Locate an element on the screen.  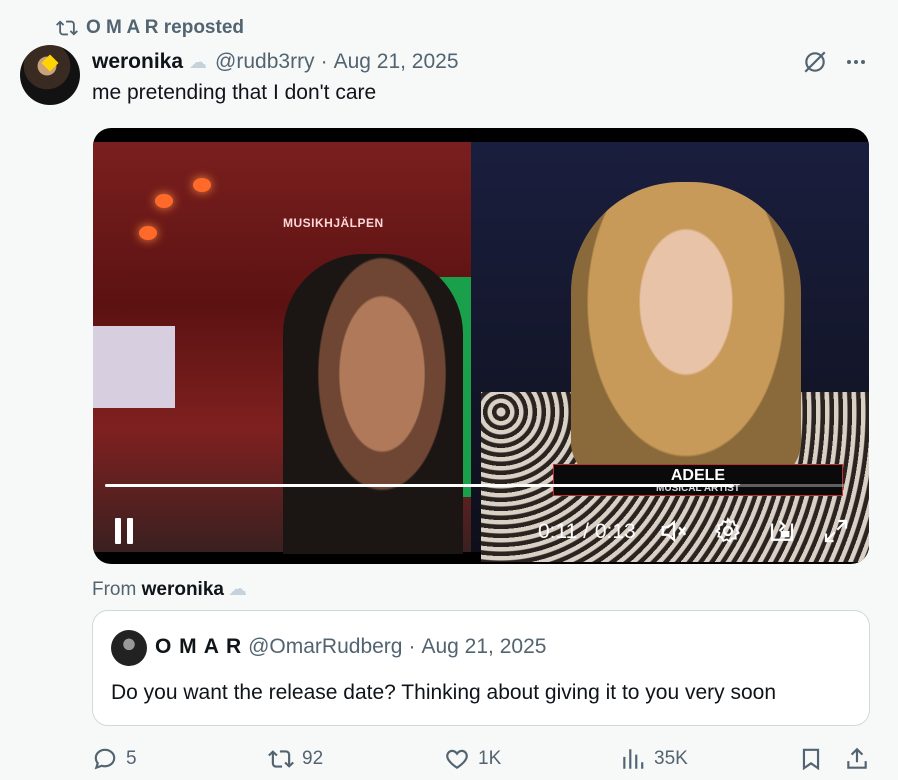
heart-icon is located at coordinates (457, 759).